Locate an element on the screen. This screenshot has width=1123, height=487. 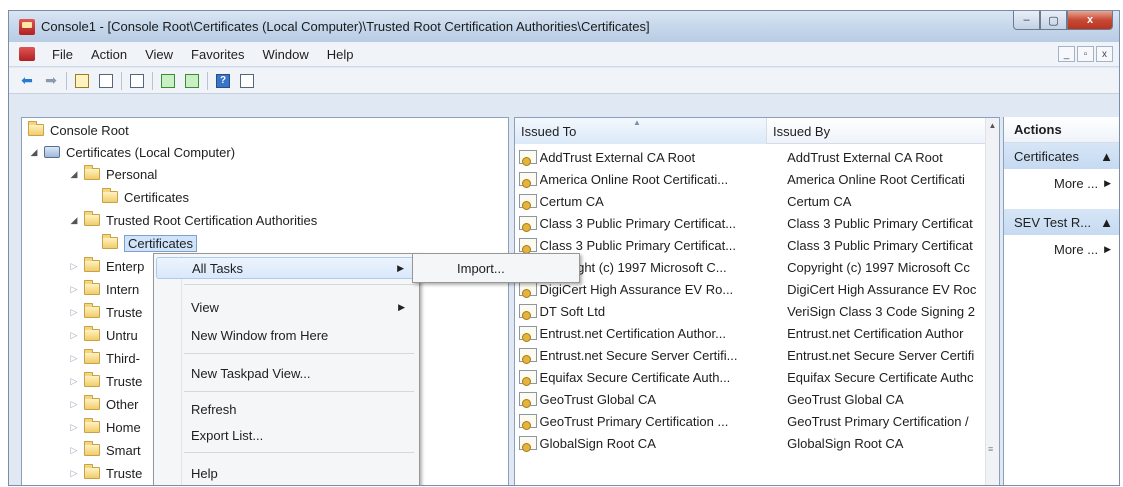
menu-action: Action is located at coordinates (109, 54).